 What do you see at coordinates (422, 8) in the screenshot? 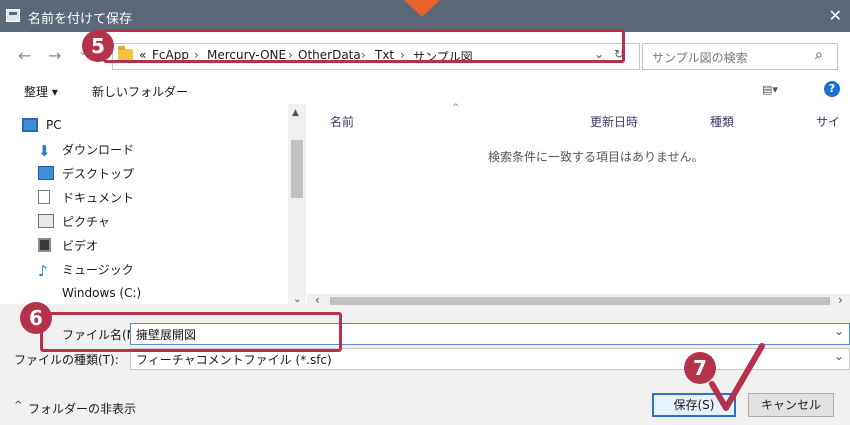
I see `arrow-marker` at bounding box center [422, 8].